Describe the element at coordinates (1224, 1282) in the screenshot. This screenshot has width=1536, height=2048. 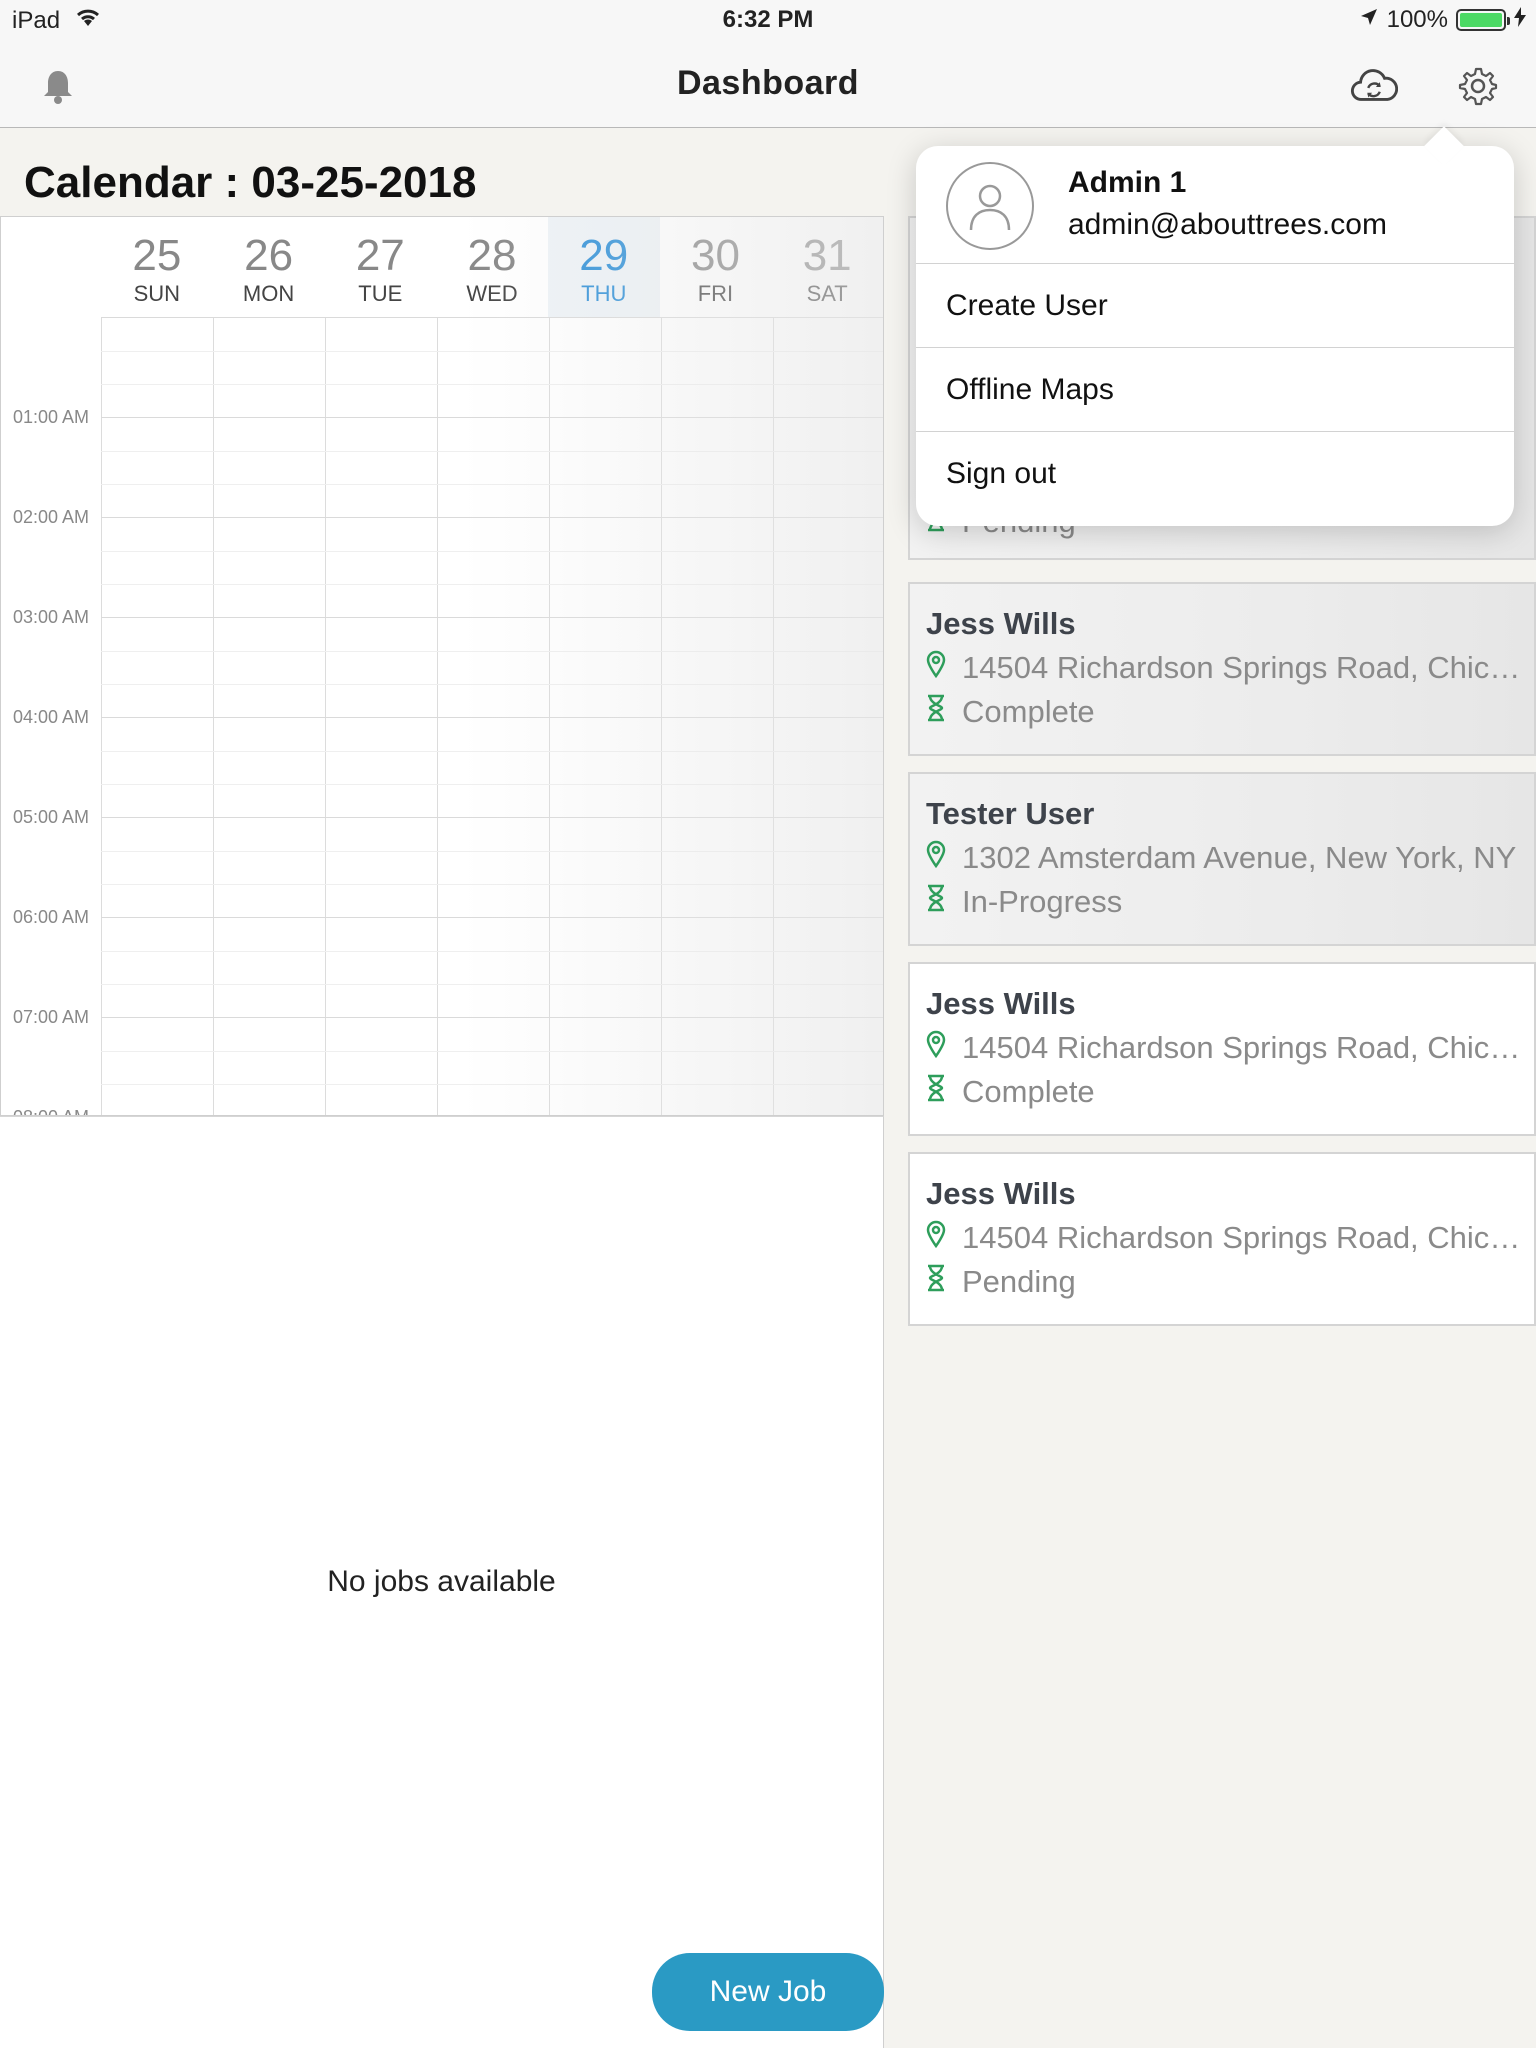
I see `job-status-row: Pending` at that location.